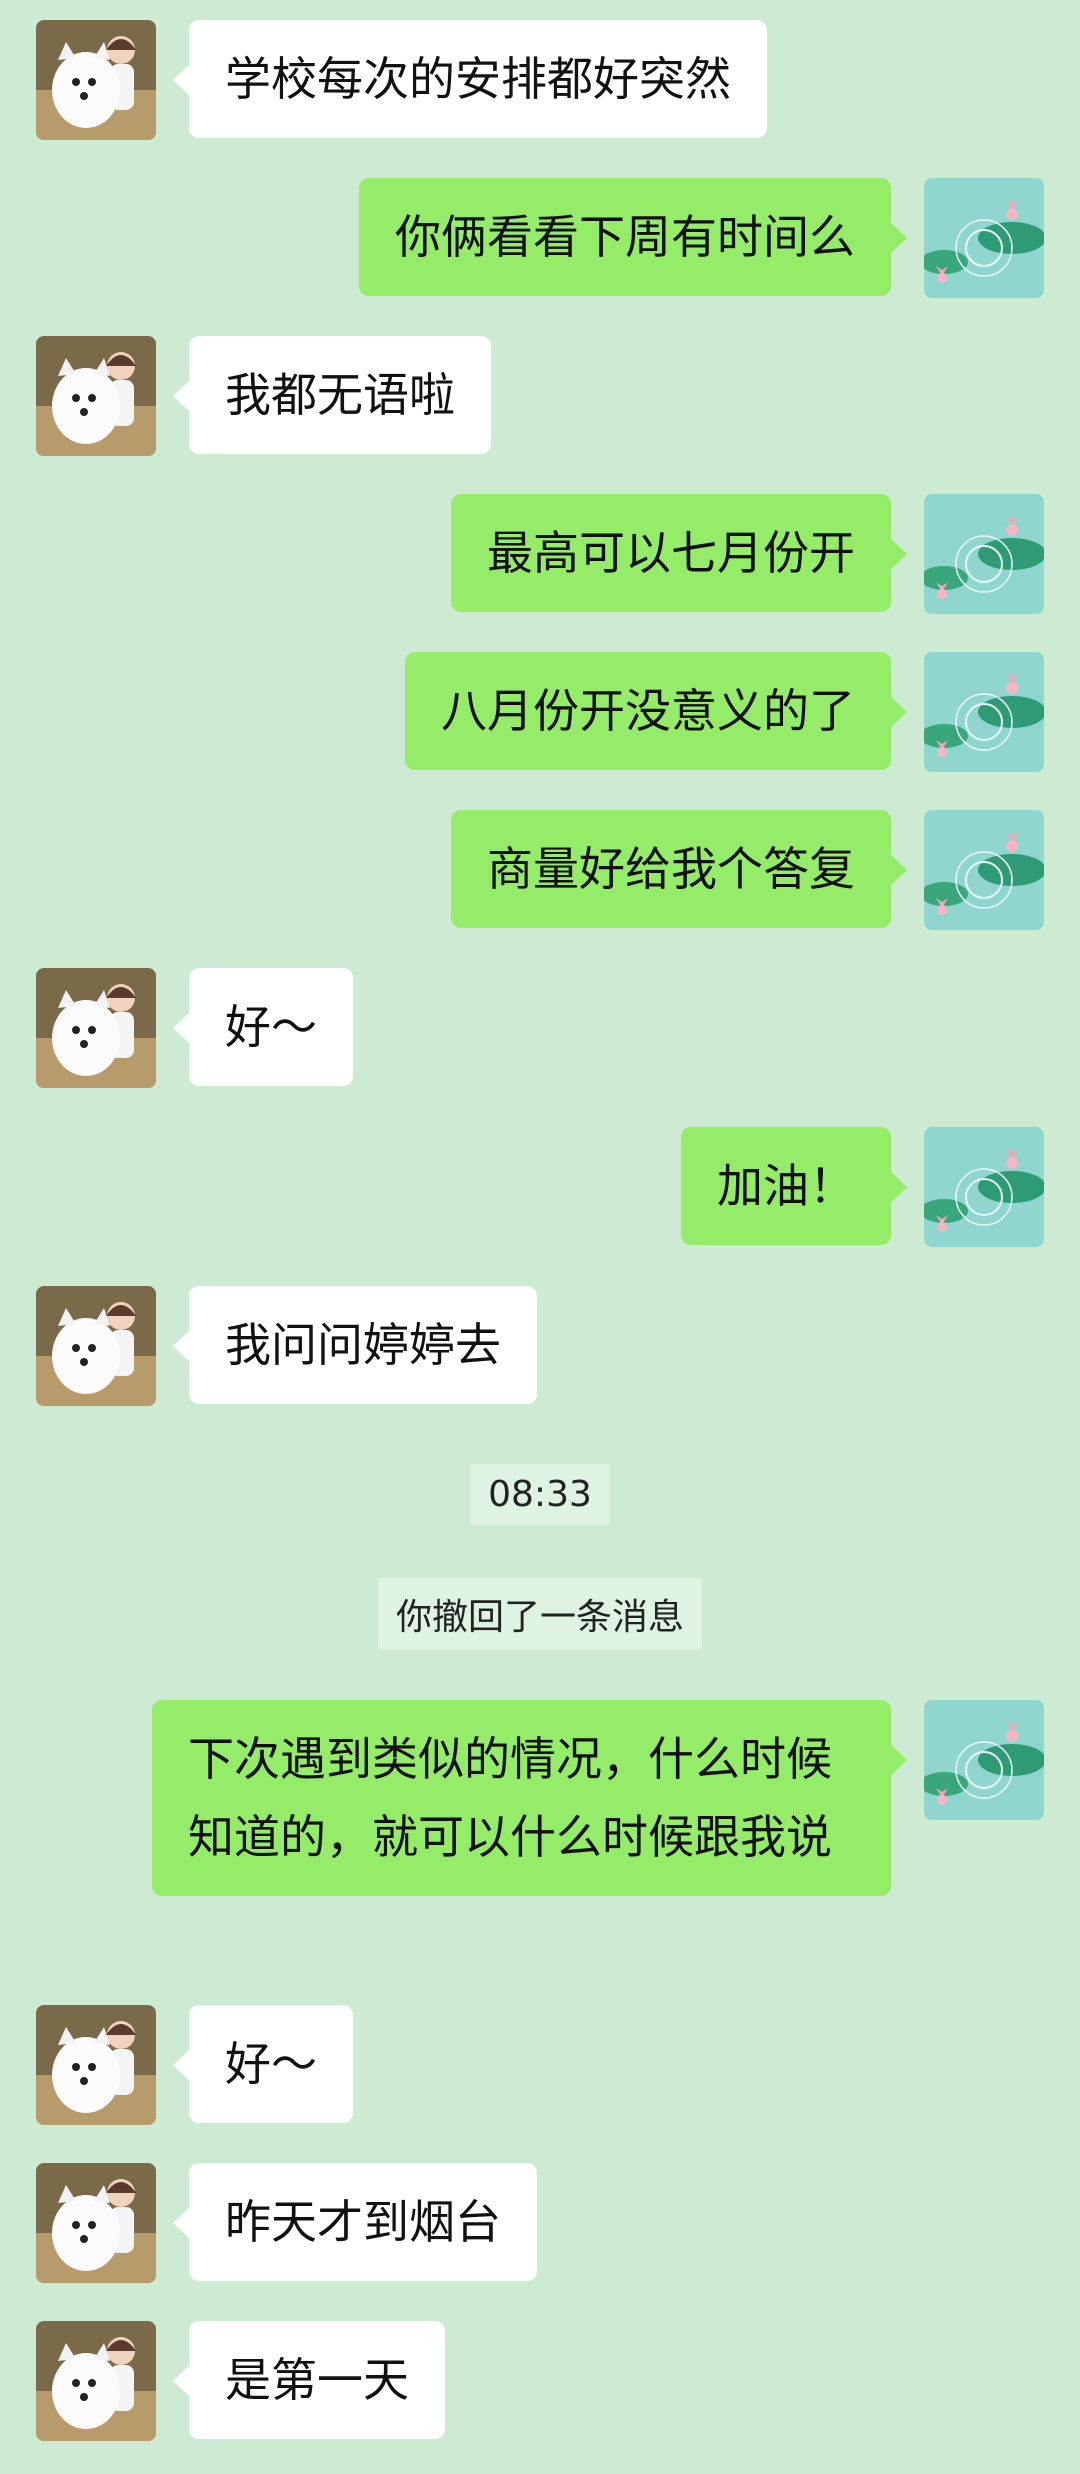 The image size is (1080, 2474). Describe the element at coordinates (633, 237) in the screenshot. I see `message-bubble-outgoing: 你俩看看下周有时间么` at that location.